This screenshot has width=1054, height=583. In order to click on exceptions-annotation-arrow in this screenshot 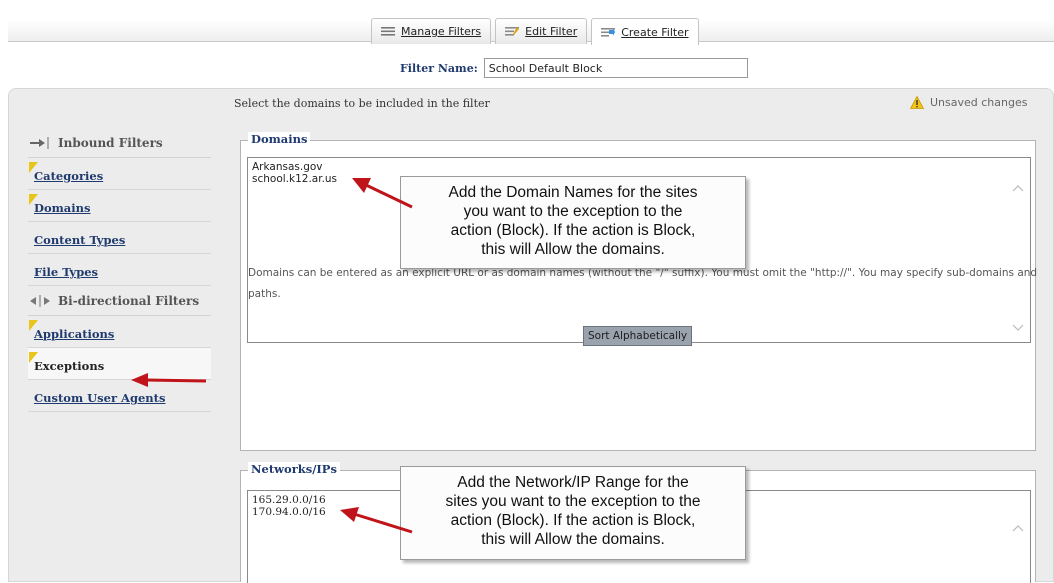, I will do `click(169, 380)`.